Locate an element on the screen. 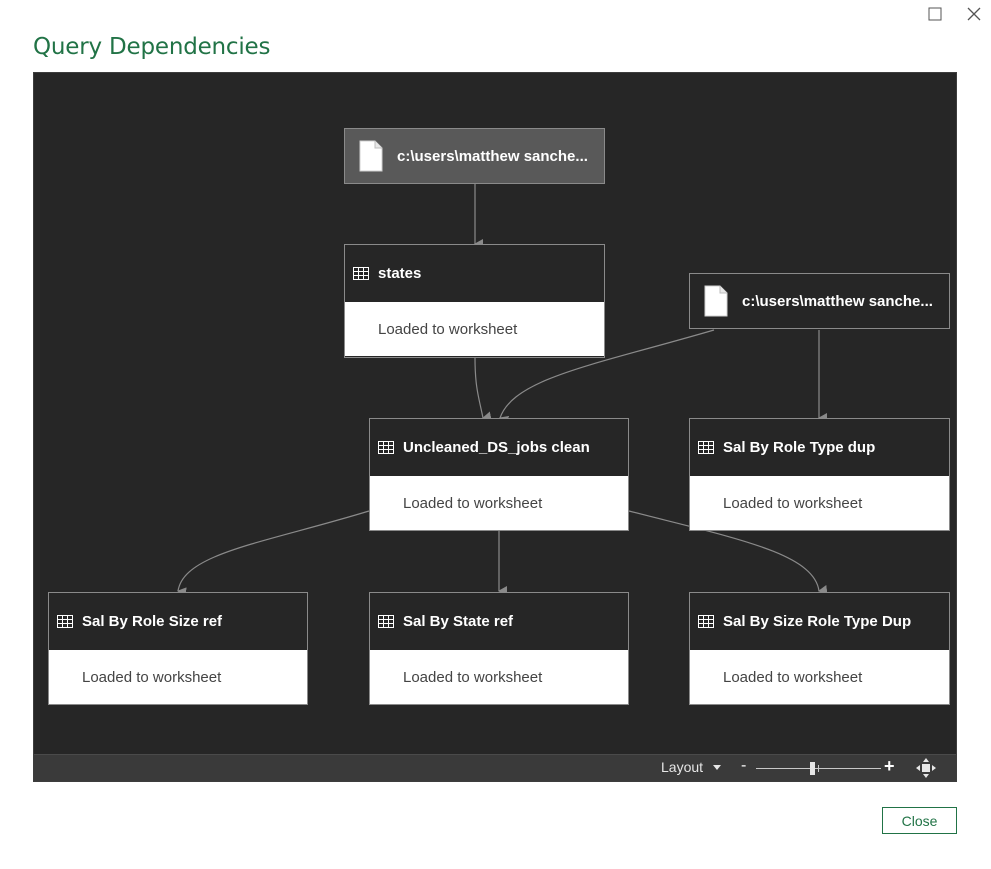 This screenshot has height=869, width=991. layout-dropdown: Layout is located at coordinates (691, 767).